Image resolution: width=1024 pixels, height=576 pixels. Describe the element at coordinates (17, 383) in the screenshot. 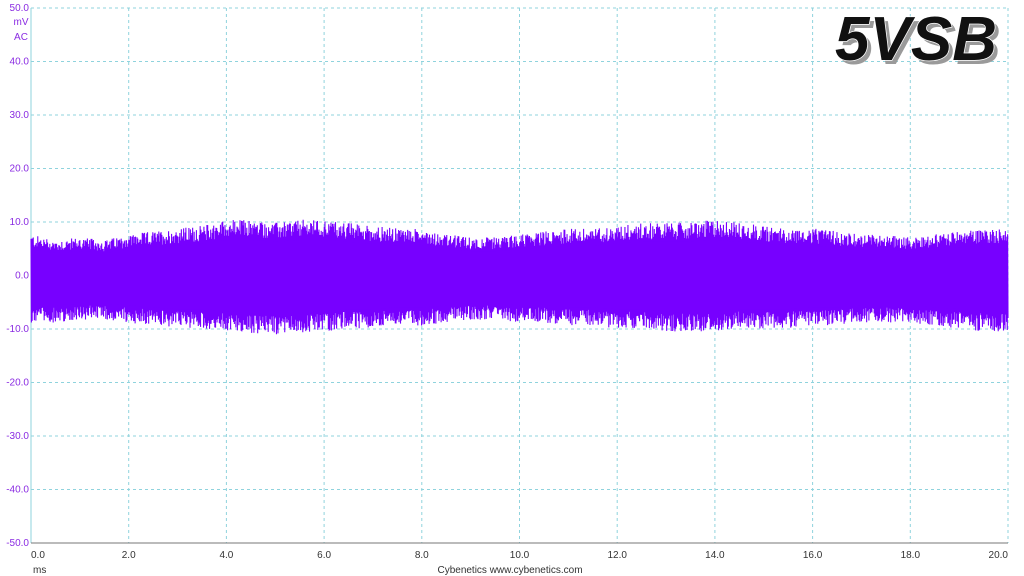

I see `y-tick-label: -20.0` at that location.